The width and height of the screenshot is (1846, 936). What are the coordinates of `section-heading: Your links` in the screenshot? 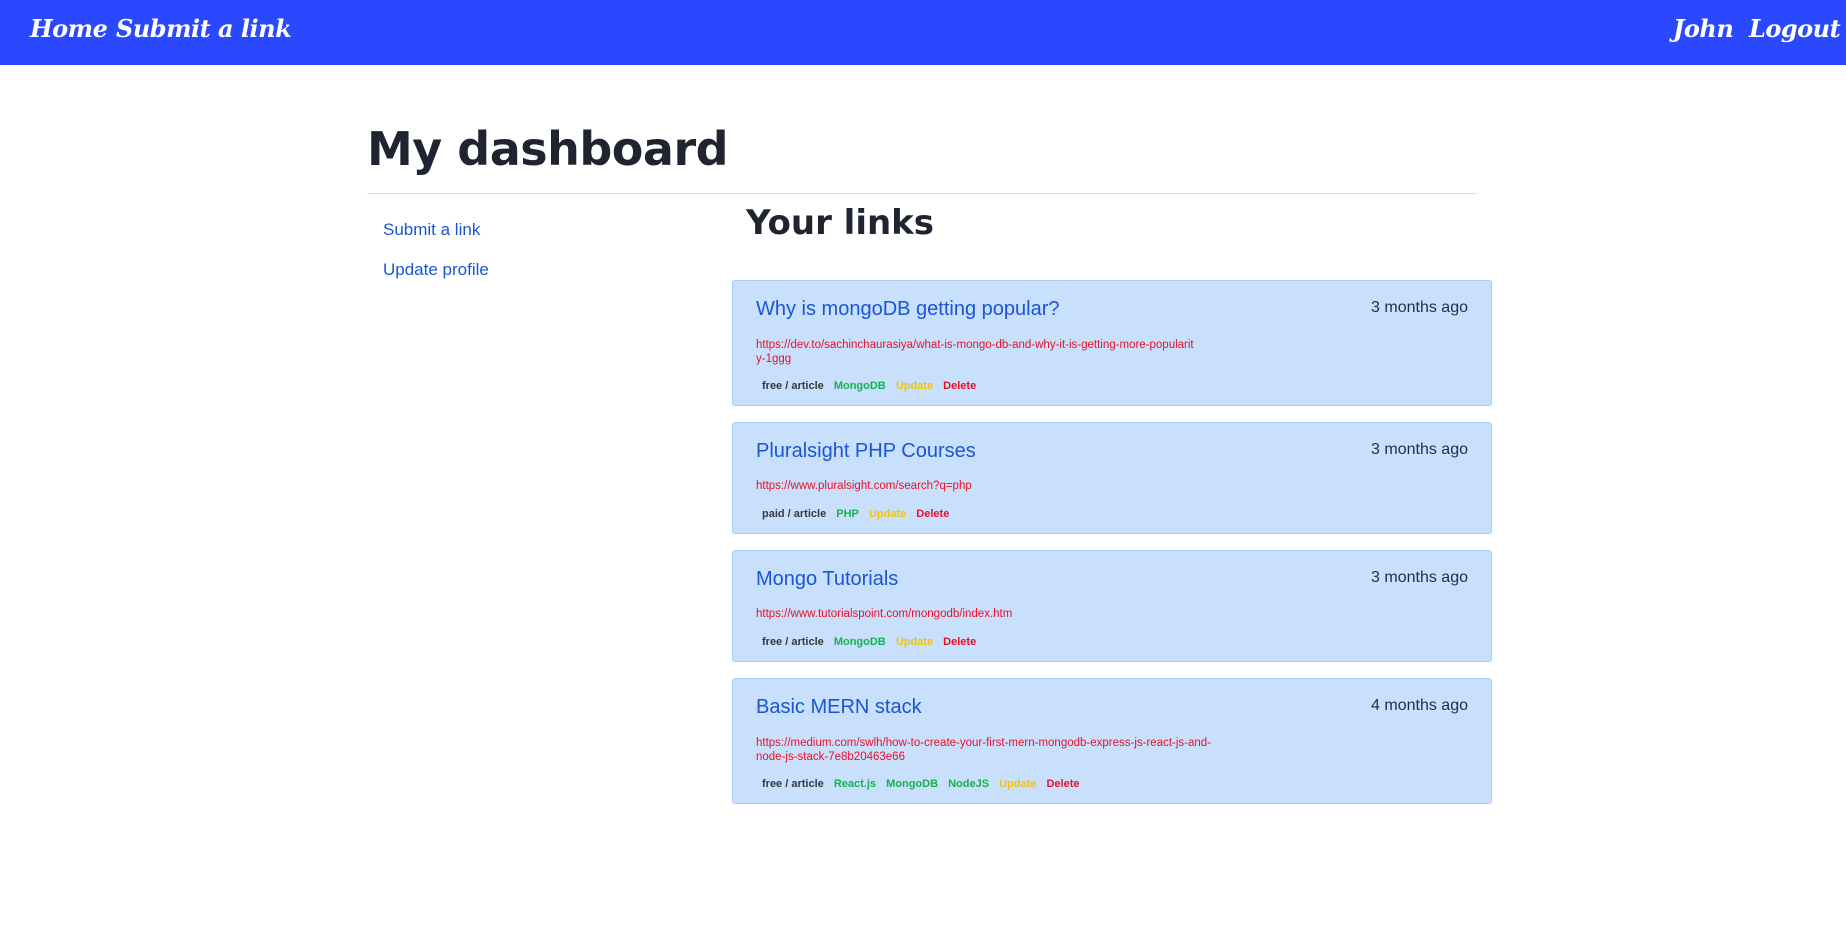 It's located at (840, 223).